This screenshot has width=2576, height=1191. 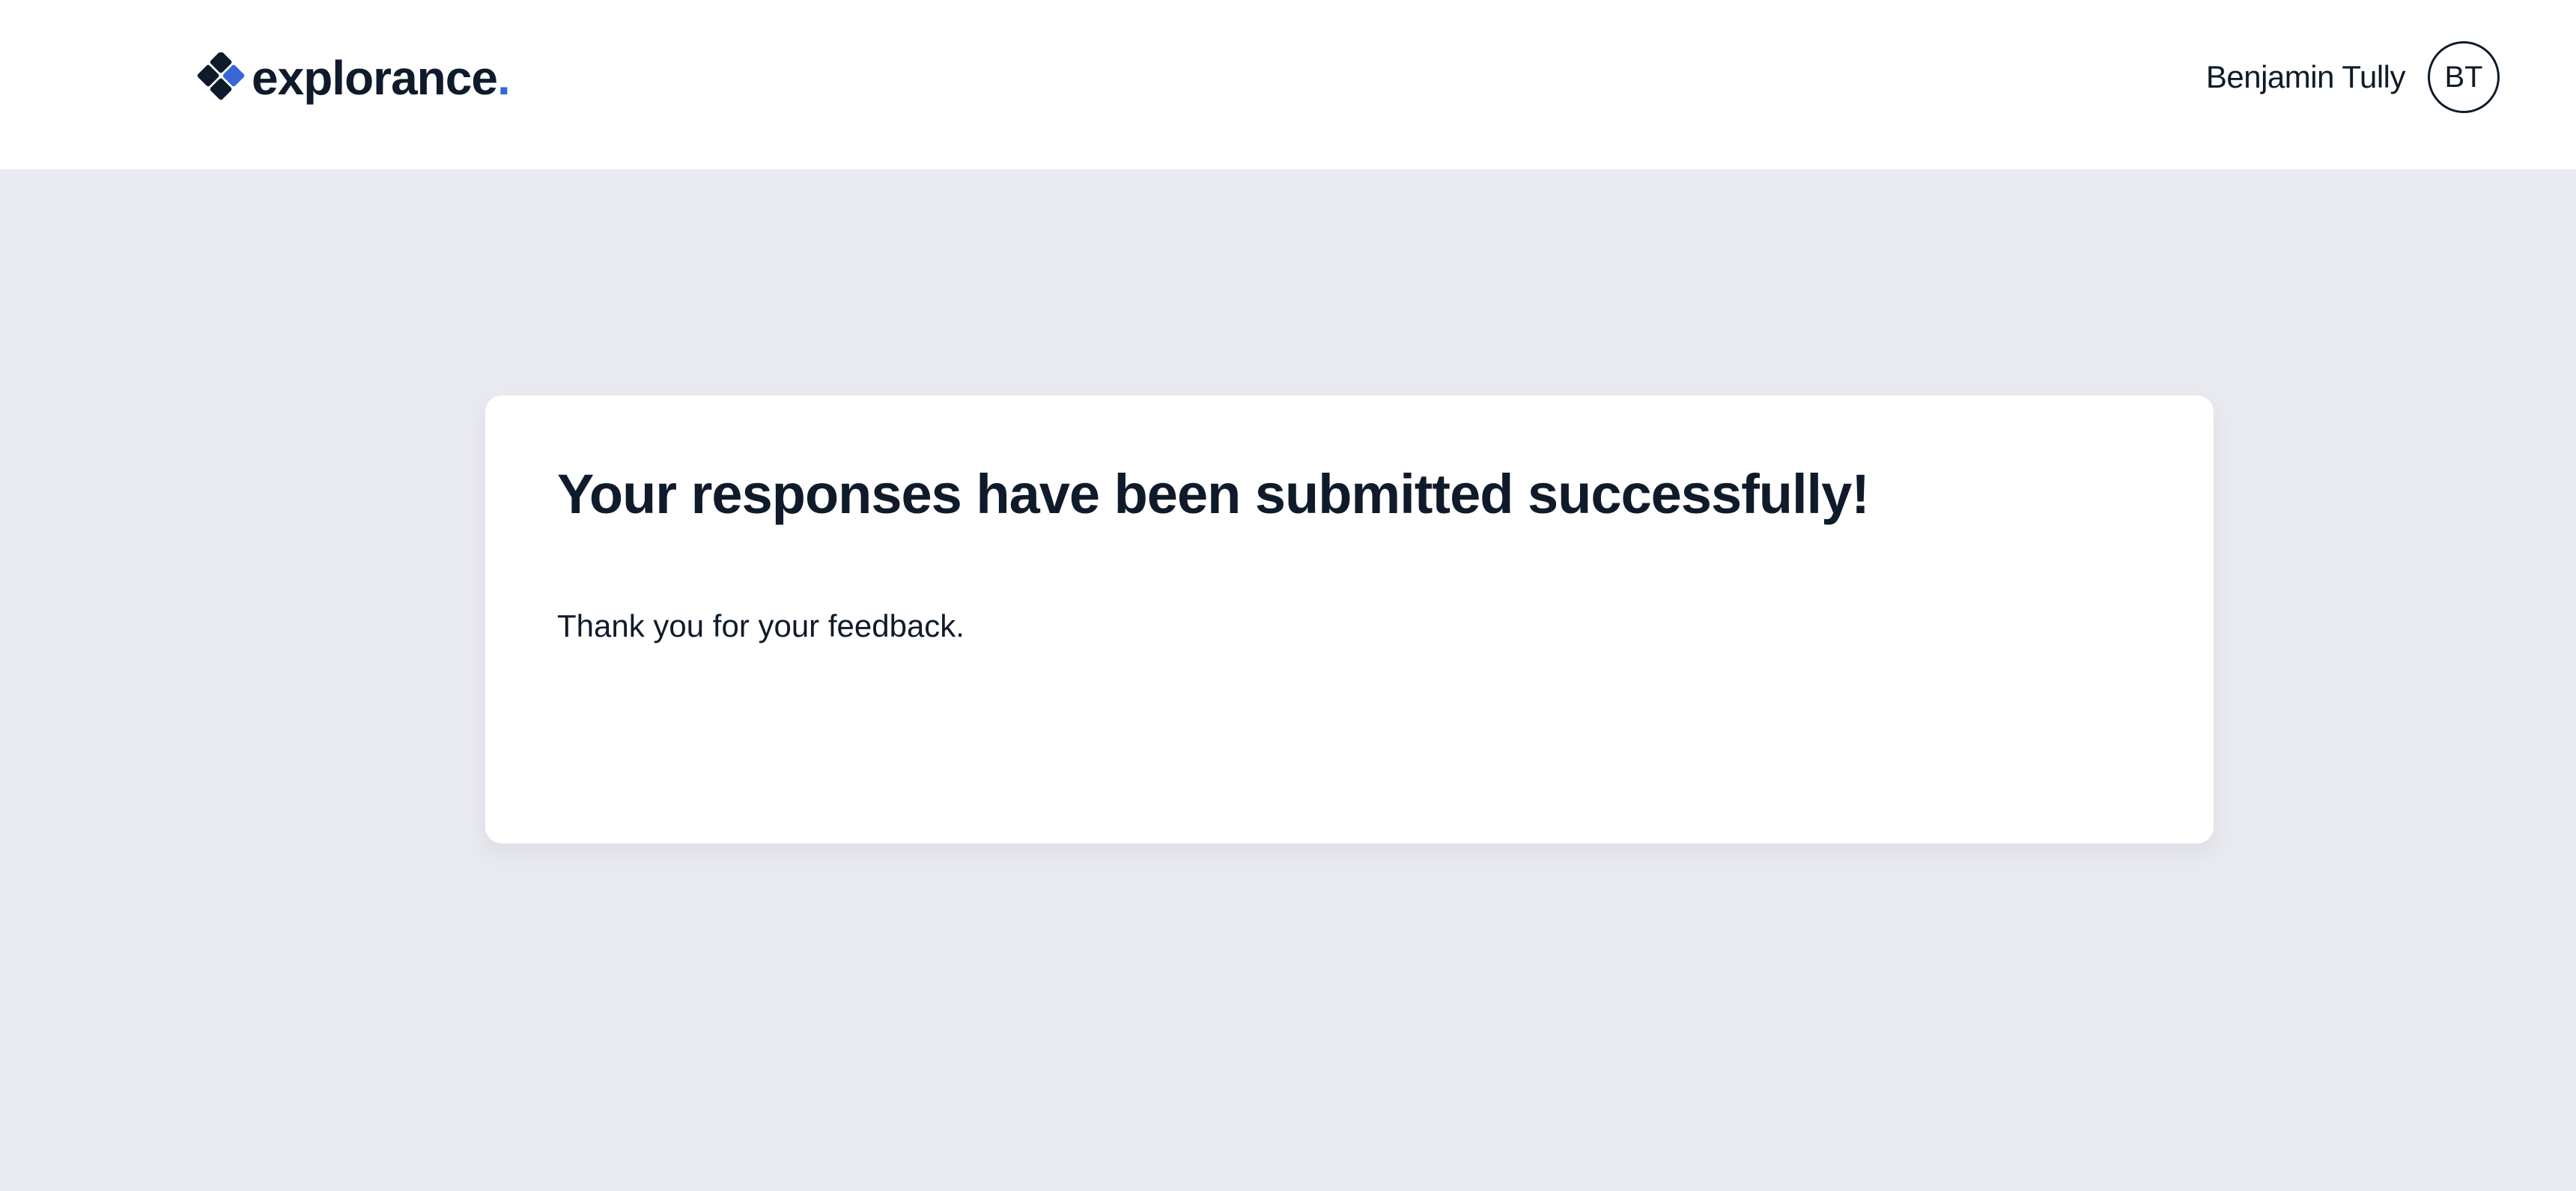 What do you see at coordinates (221, 76) in the screenshot?
I see `explorance-diamond-logo-icon` at bounding box center [221, 76].